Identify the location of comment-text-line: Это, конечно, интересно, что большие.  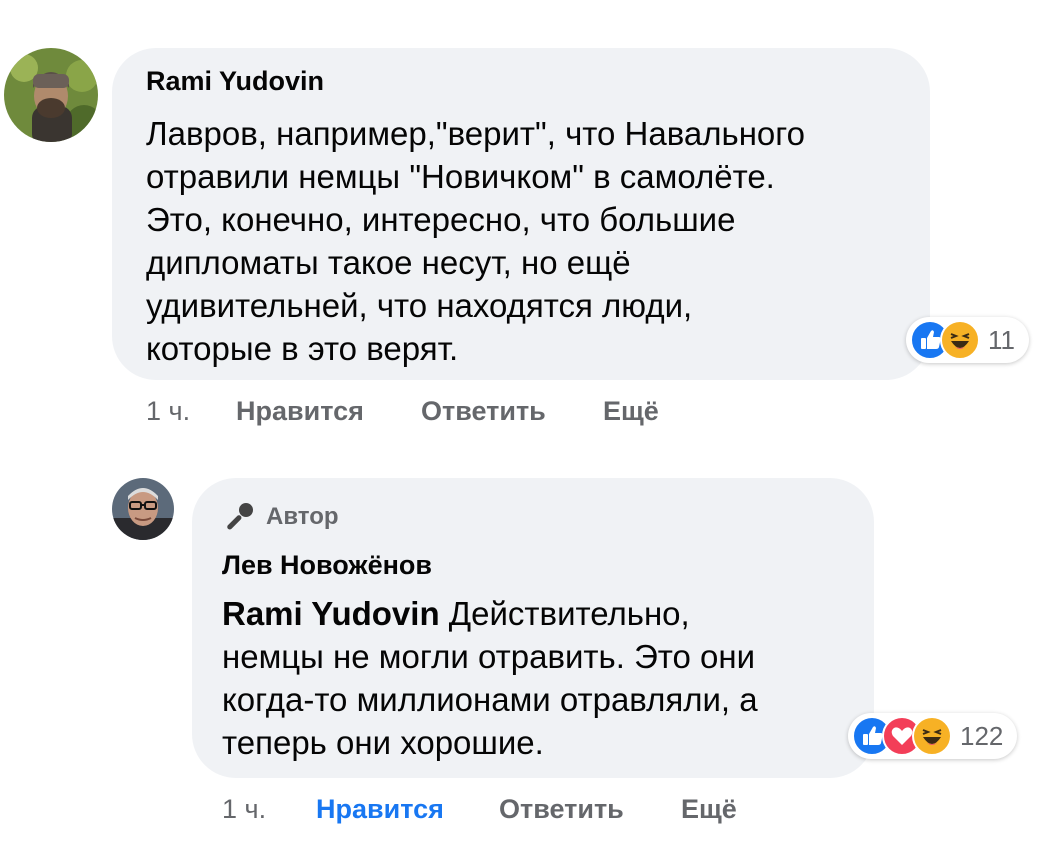
(441, 219).